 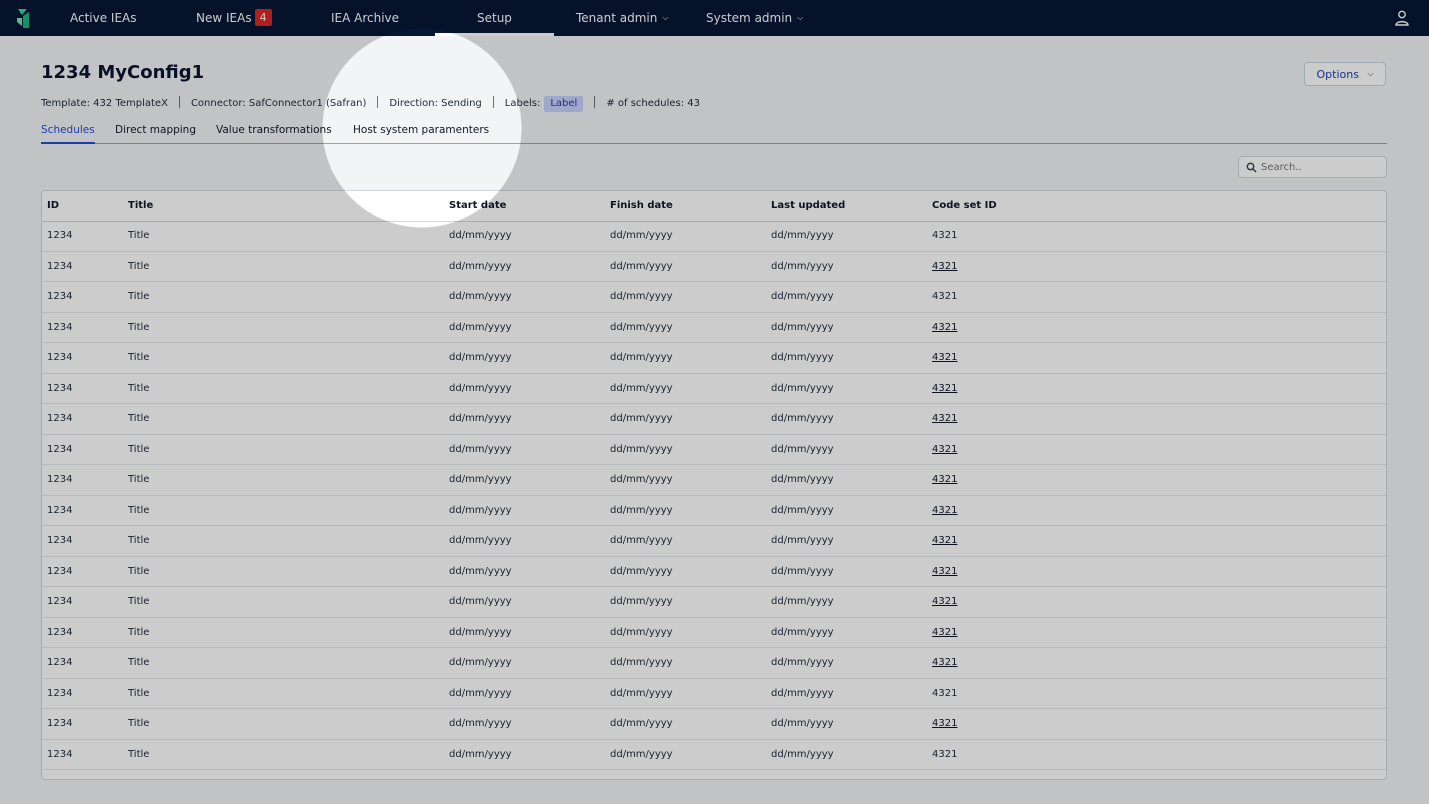 I want to click on column-header-finish-date: Finish date, so click(x=641, y=205).